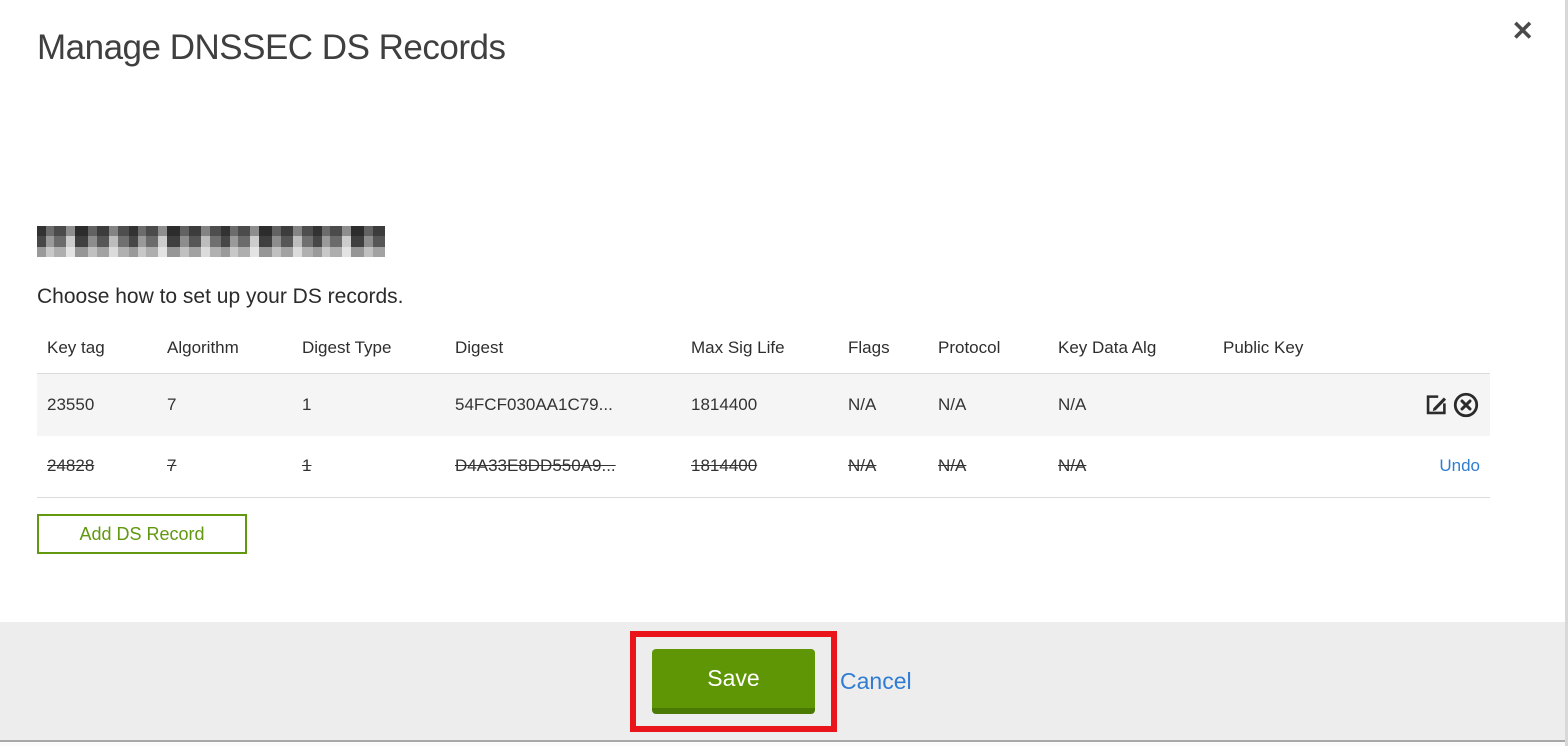 The height and width of the screenshot is (746, 1568). Describe the element at coordinates (988, 352) in the screenshot. I see `col-header-protocol: Protocol` at that location.